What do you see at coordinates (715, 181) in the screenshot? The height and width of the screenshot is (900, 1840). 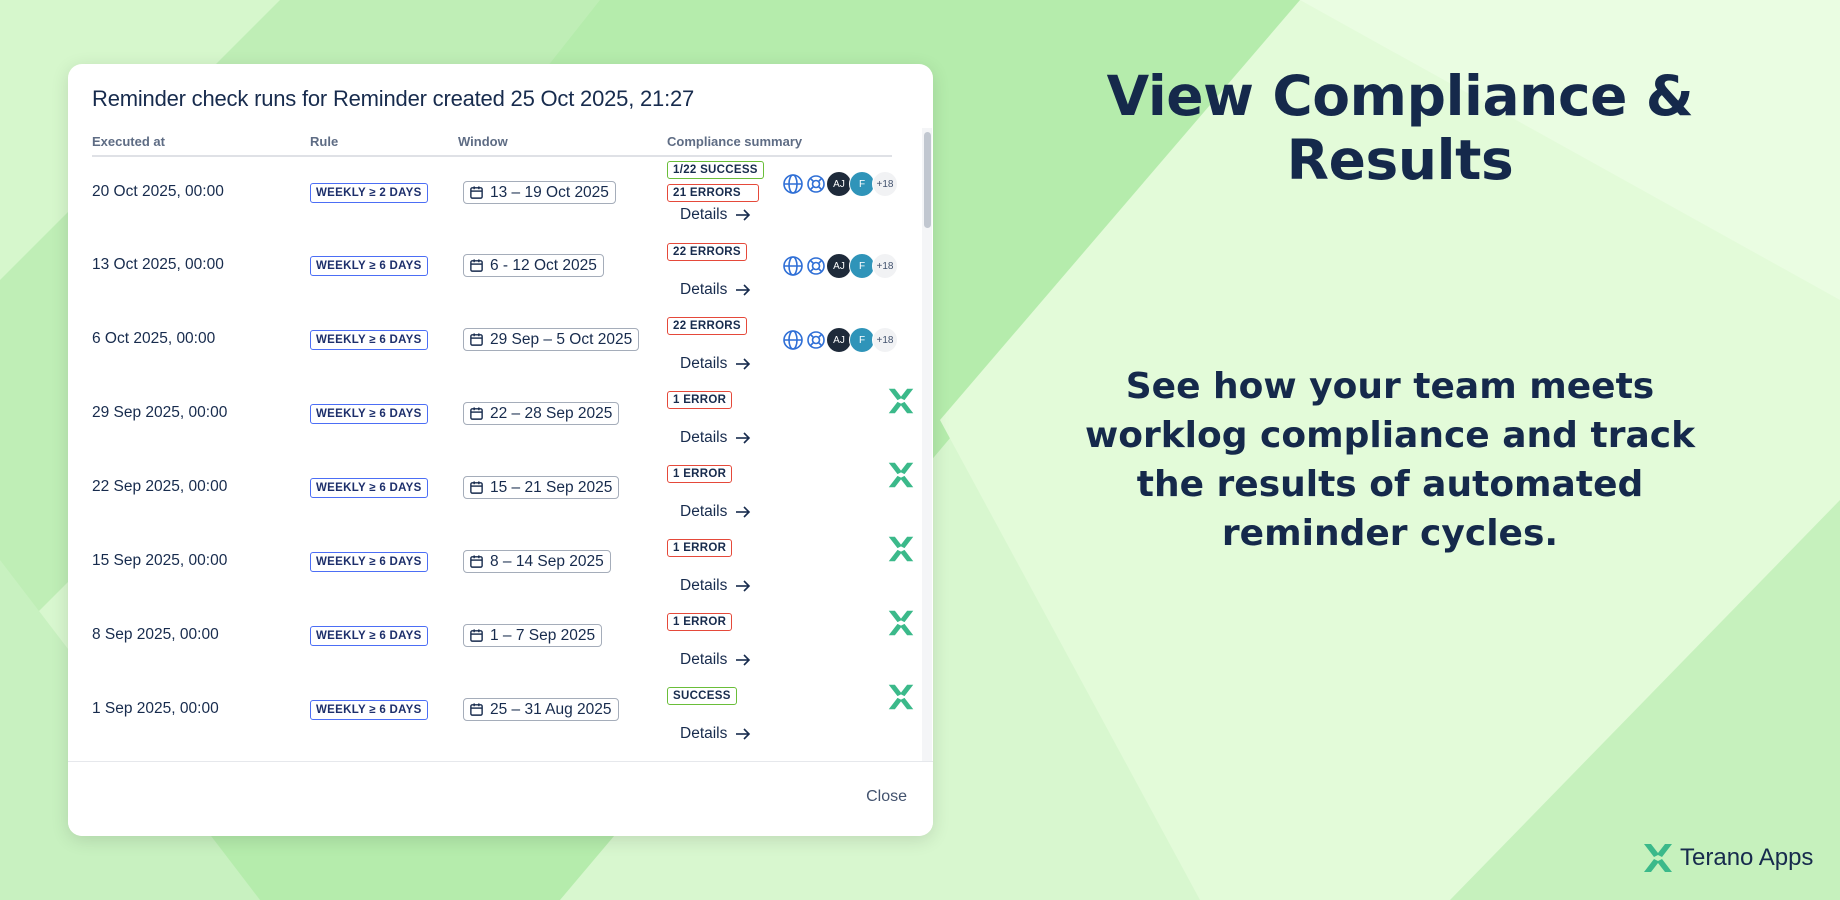 I see `compliance-status: 1/22 SUCCESS 21 ERRORS` at bounding box center [715, 181].